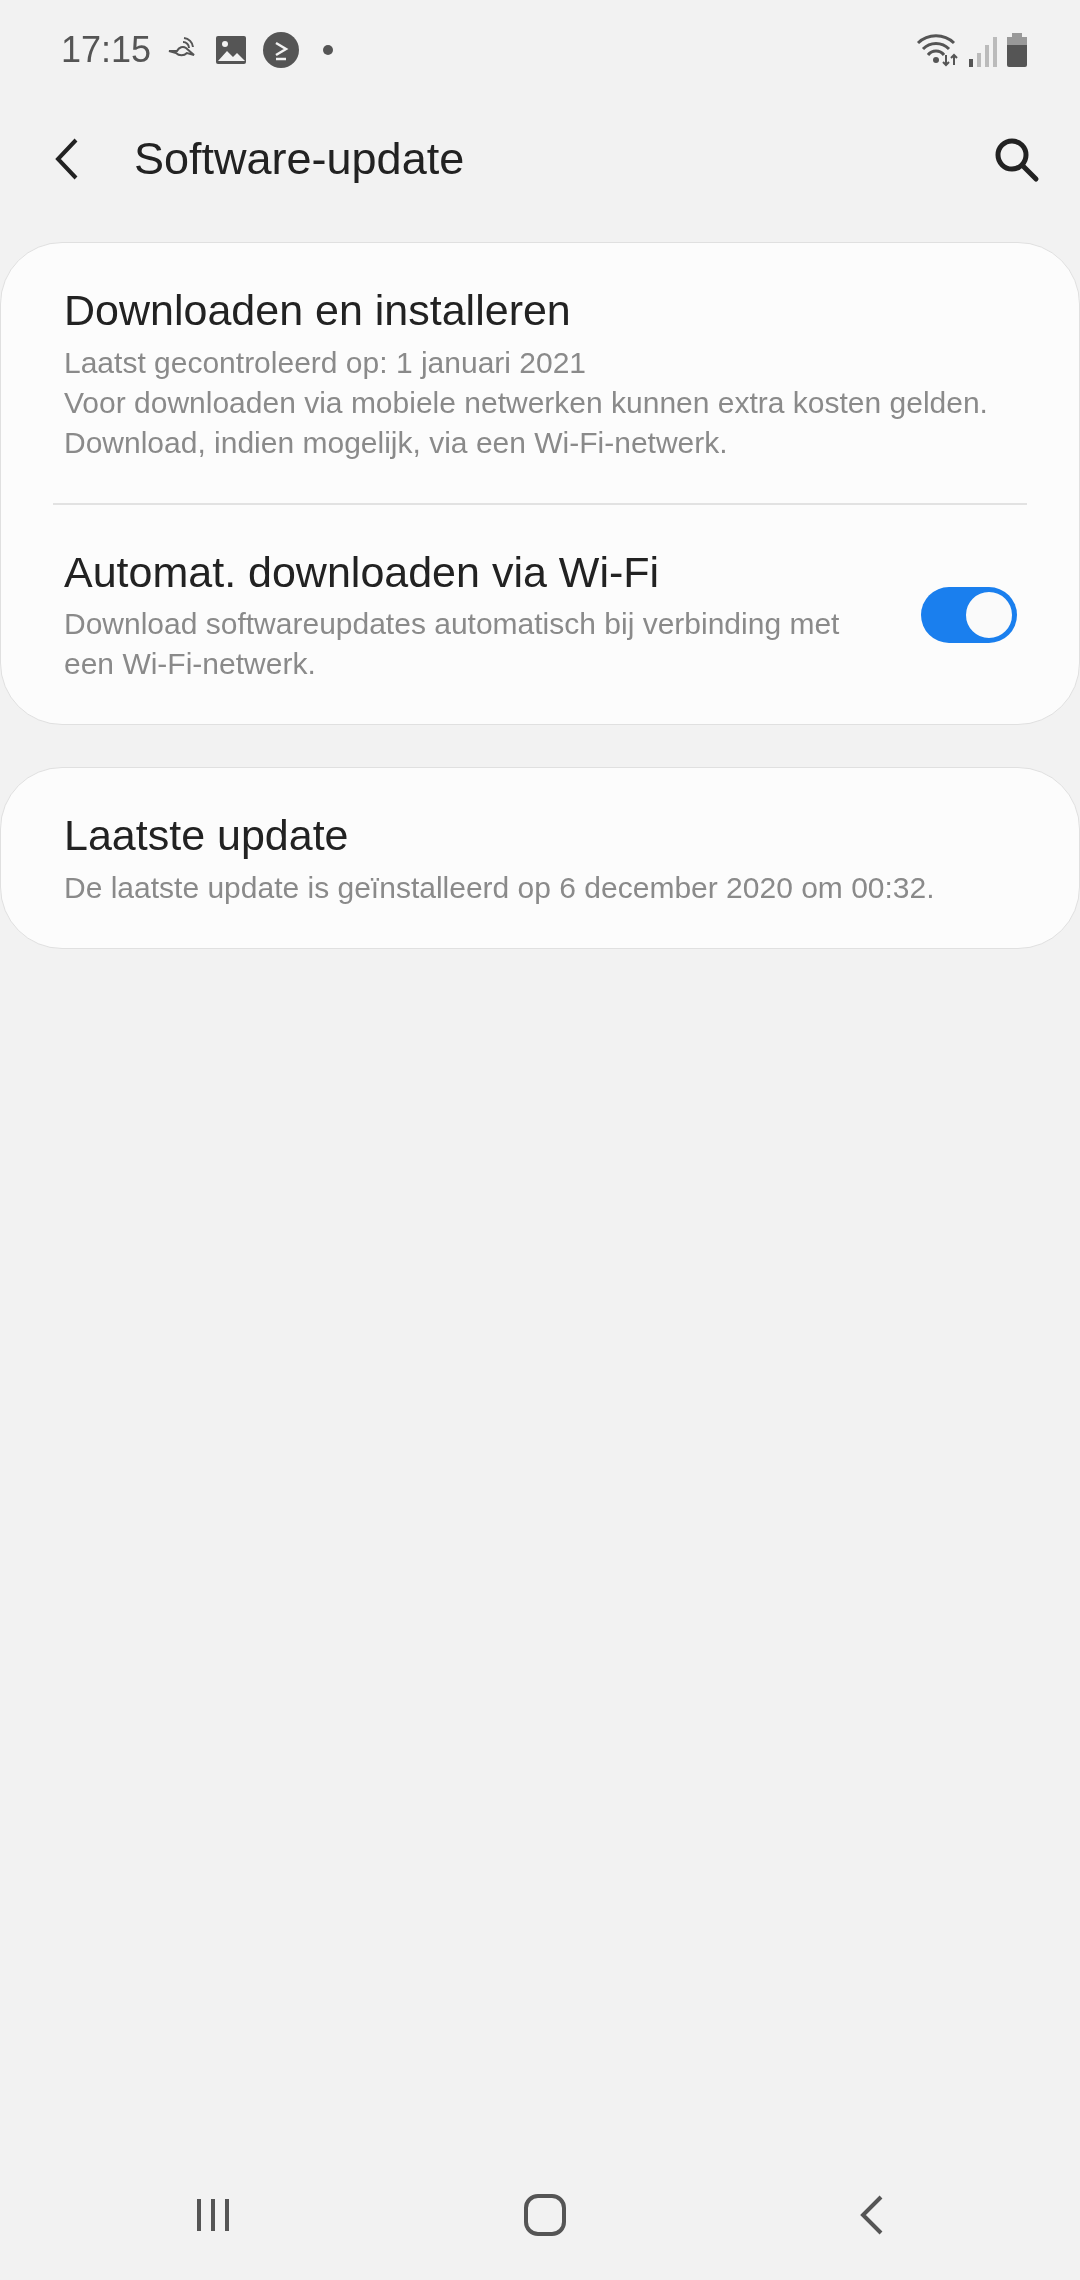 The image size is (1080, 2280). Describe the element at coordinates (540, 836) in the screenshot. I see `setting-title: Laatste update` at that location.